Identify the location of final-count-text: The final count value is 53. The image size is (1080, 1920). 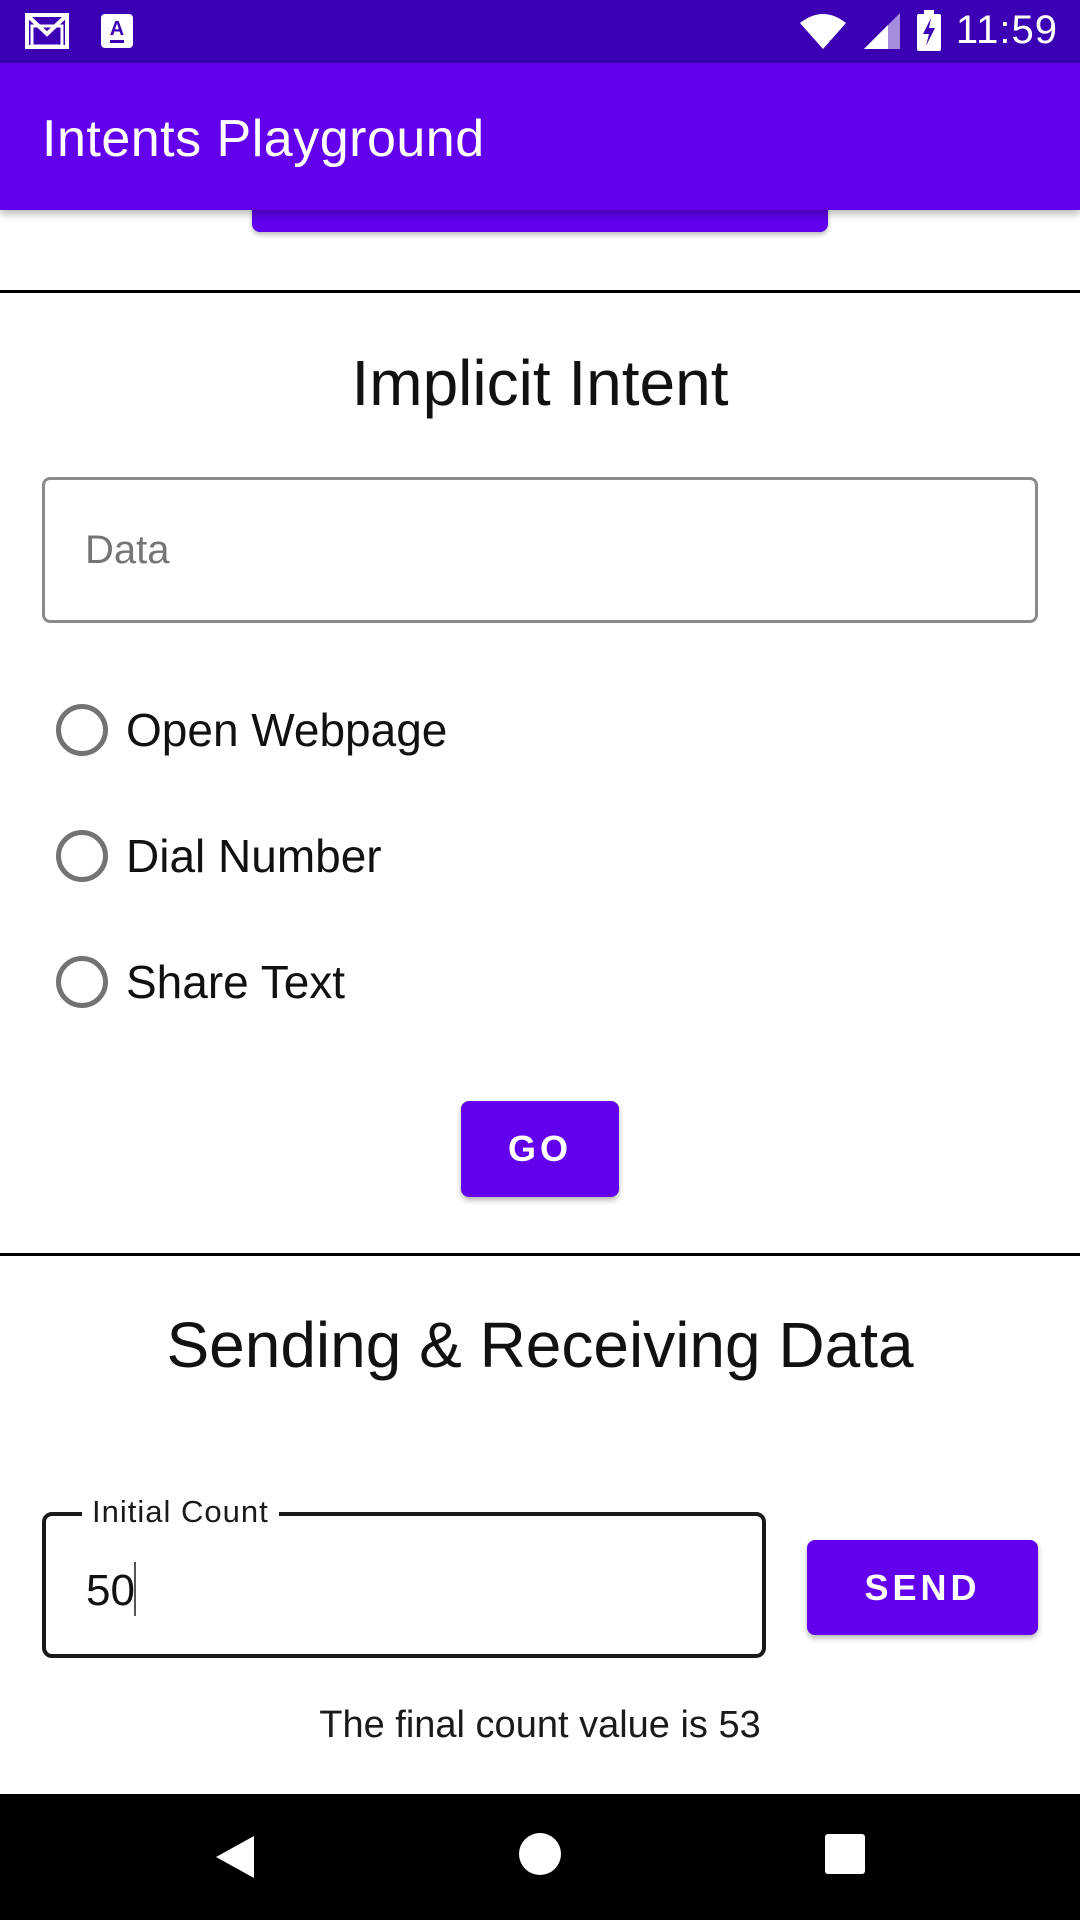
(540, 1725).